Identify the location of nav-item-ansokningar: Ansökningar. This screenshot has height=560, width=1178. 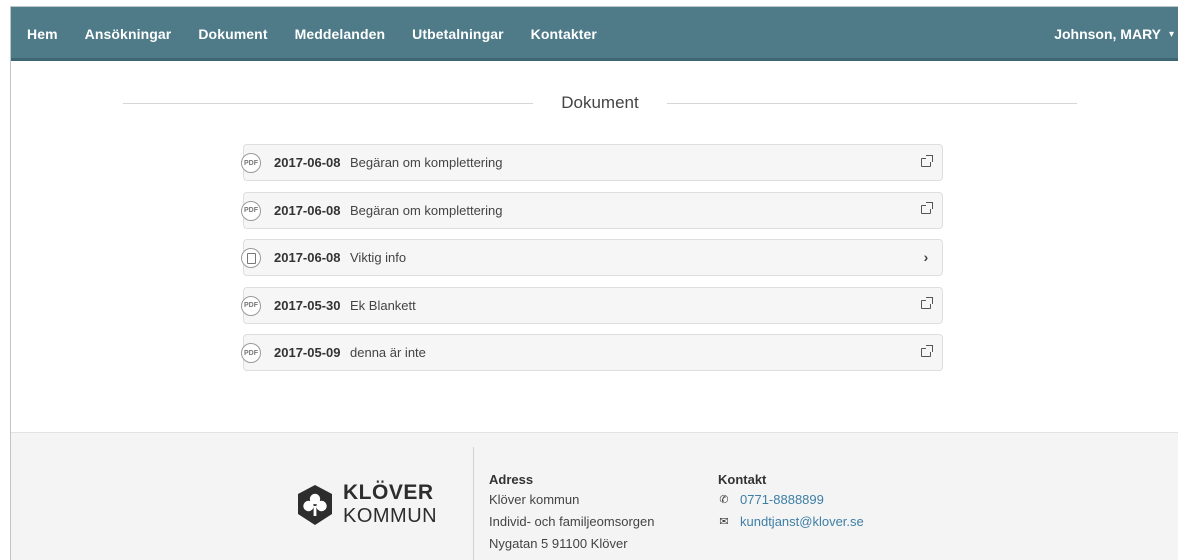
(128, 34).